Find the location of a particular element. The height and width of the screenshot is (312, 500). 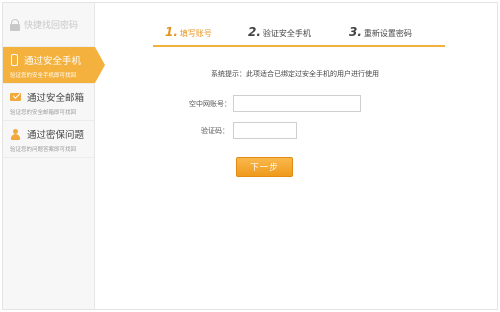

step-3: 3. 重新设置密码 is located at coordinates (380, 32).